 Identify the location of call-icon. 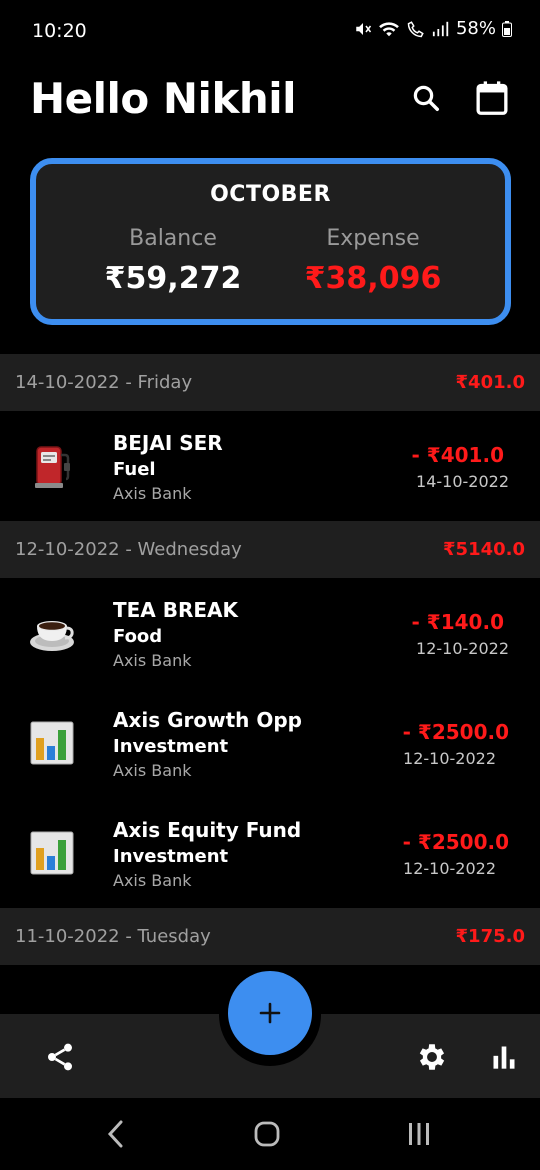
(415, 28).